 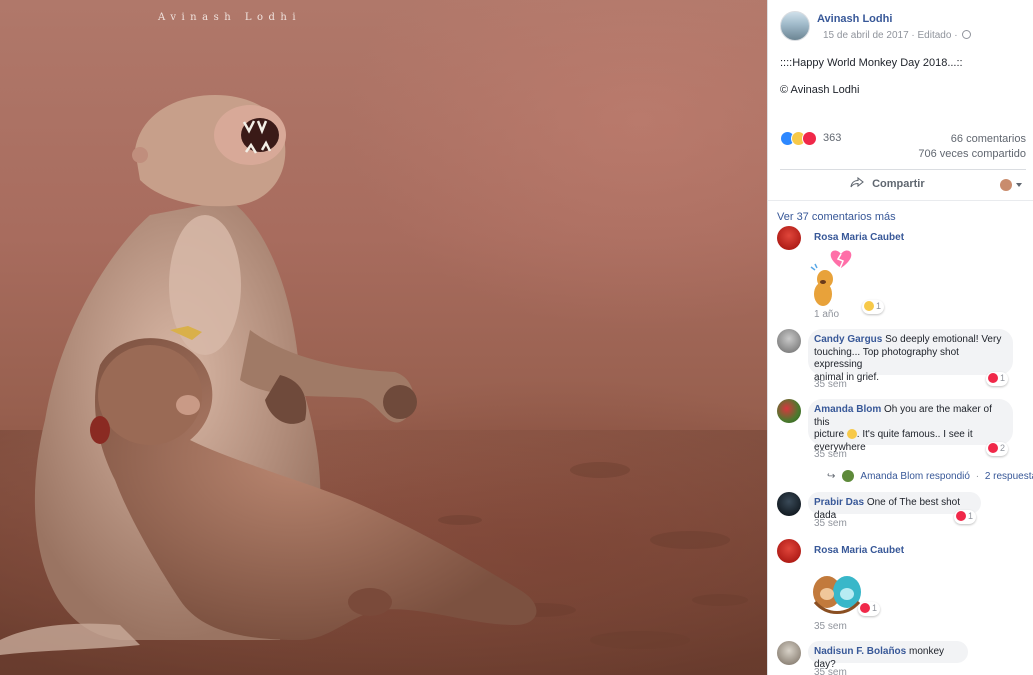 I want to click on replies-link: ↪ Amanda Blom respondió · 2 respuestas, so click(x=930, y=476).